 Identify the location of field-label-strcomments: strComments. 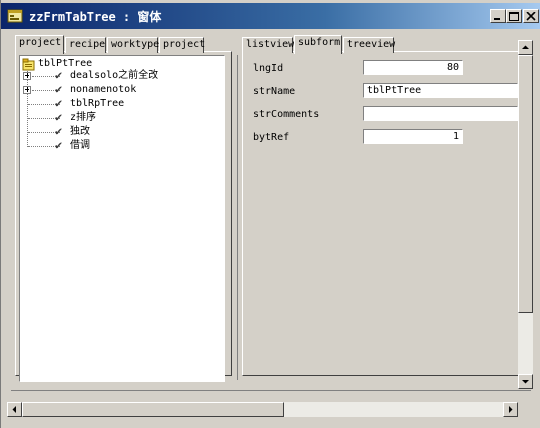
(286, 114).